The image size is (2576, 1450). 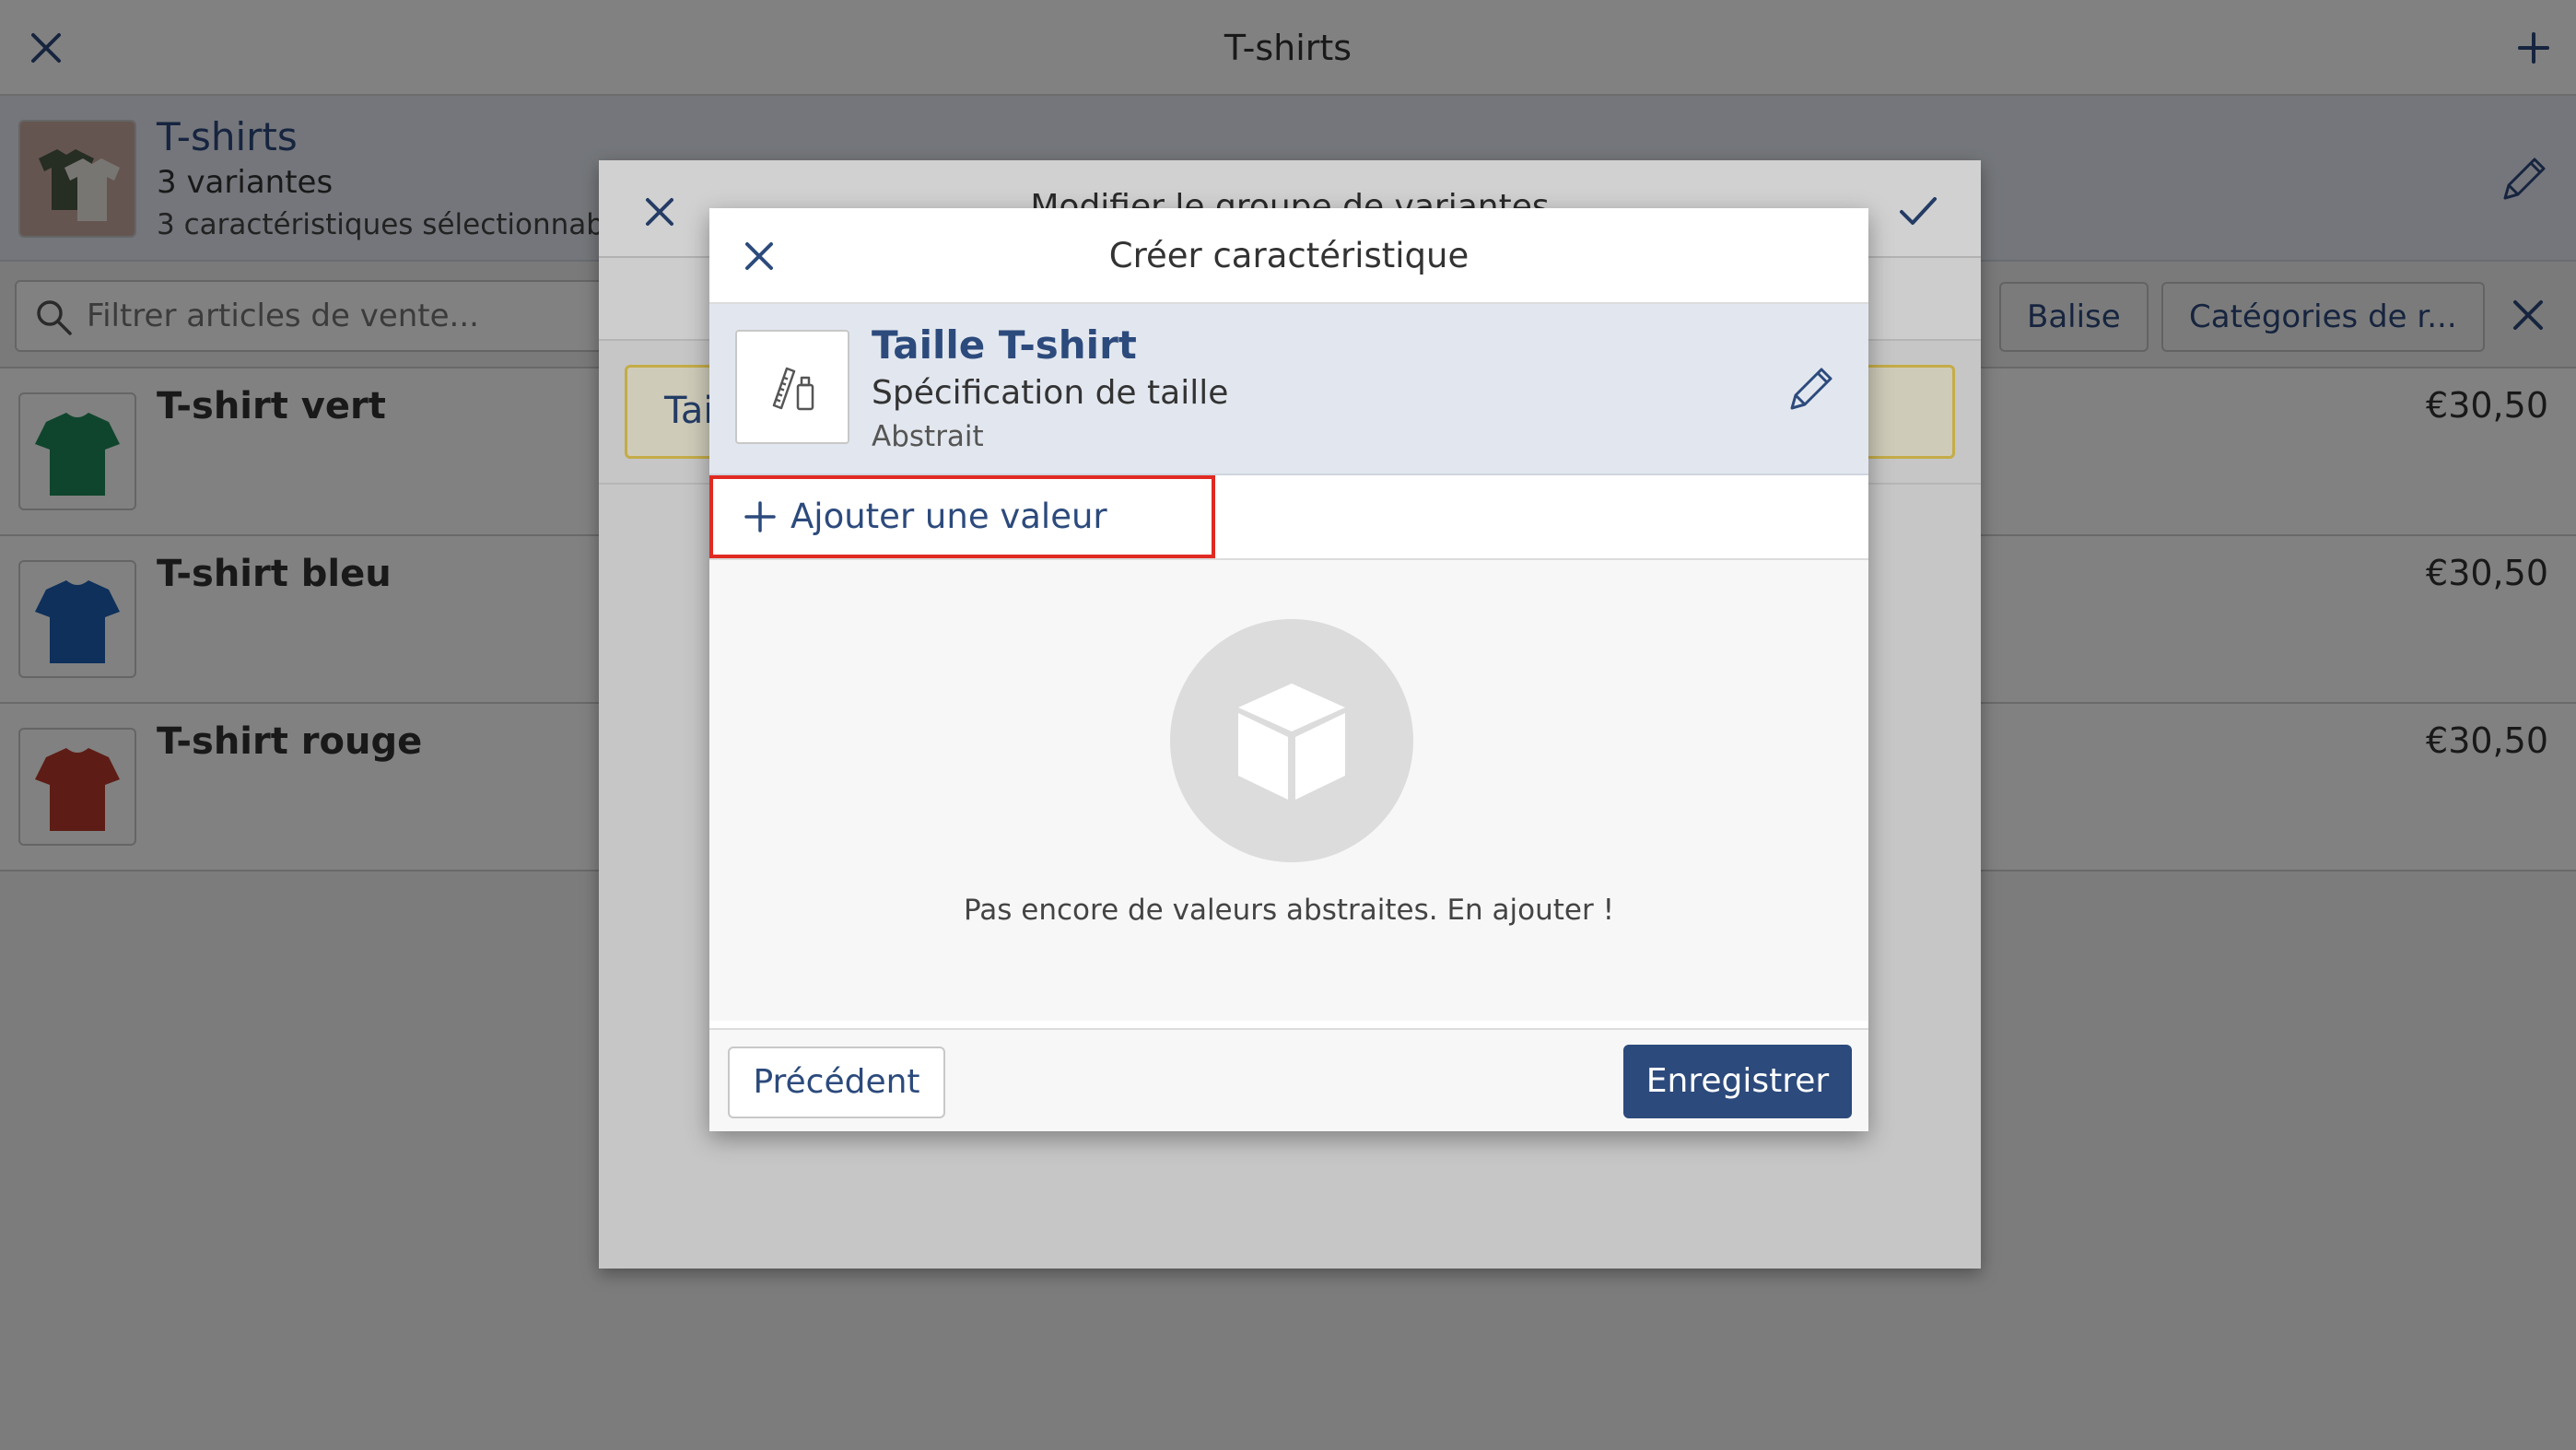 I want to click on characteristic-icon-box, so click(x=792, y=387).